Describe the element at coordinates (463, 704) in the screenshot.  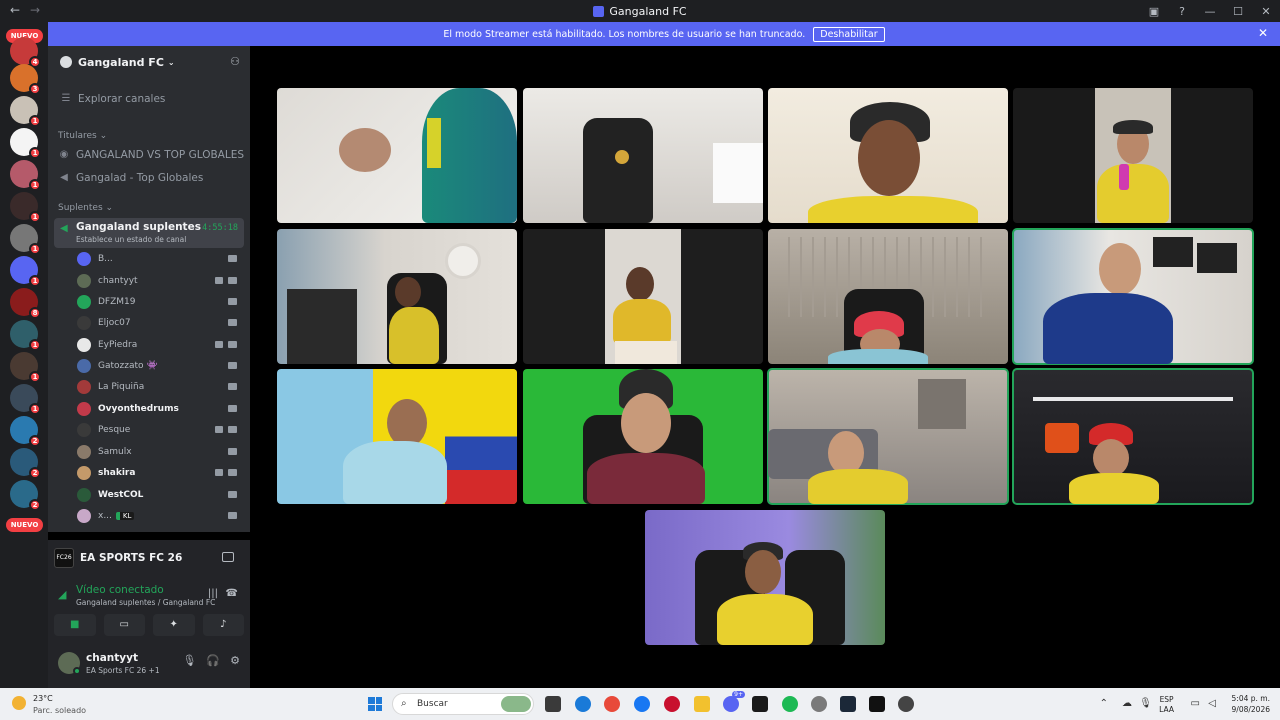
I see `taskbar-search: ⌕ Buscar` at that location.